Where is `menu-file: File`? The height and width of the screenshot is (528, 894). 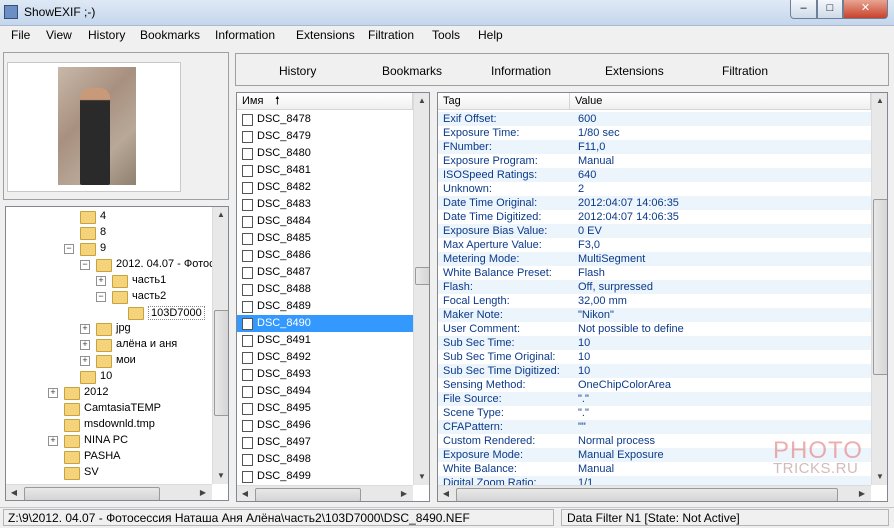 menu-file: File is located at coordinates (20, 35).